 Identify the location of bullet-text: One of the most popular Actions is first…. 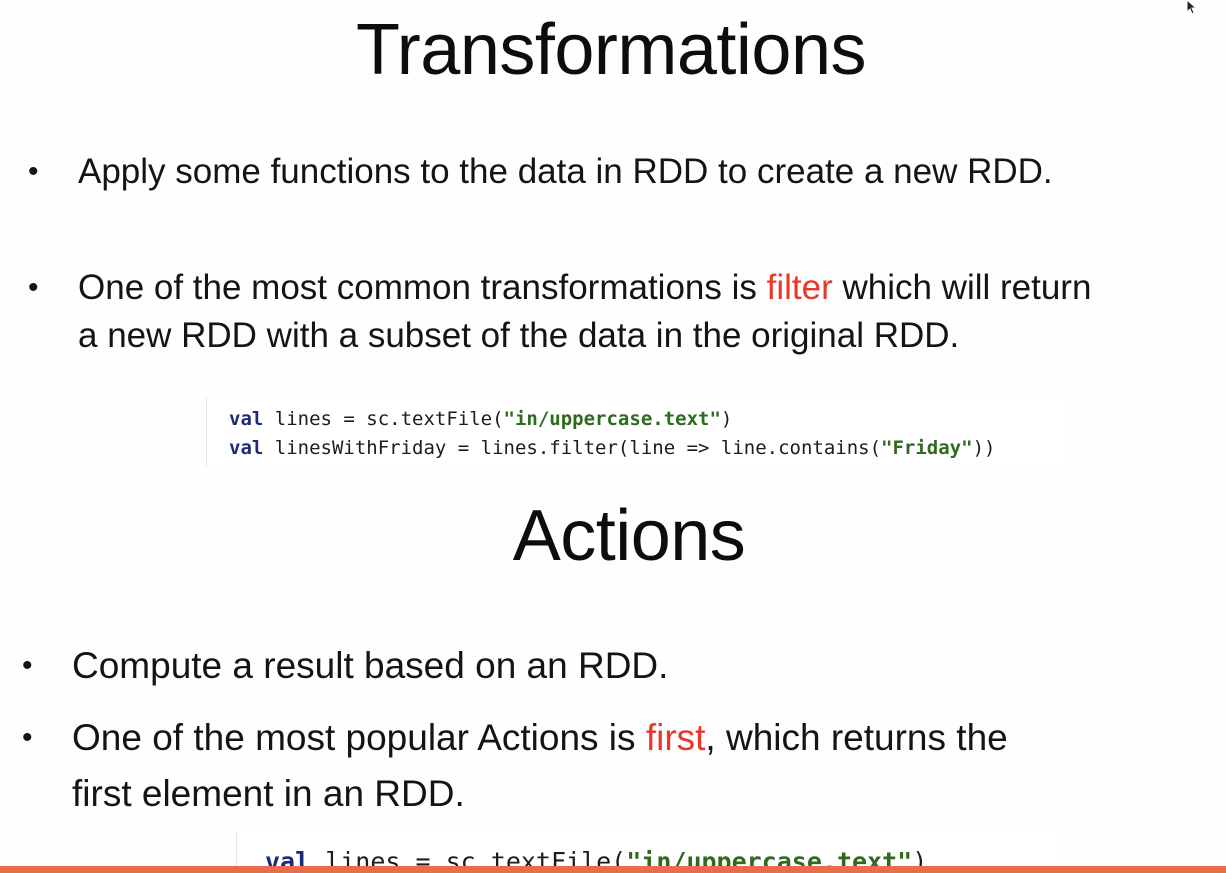
(540, 765).